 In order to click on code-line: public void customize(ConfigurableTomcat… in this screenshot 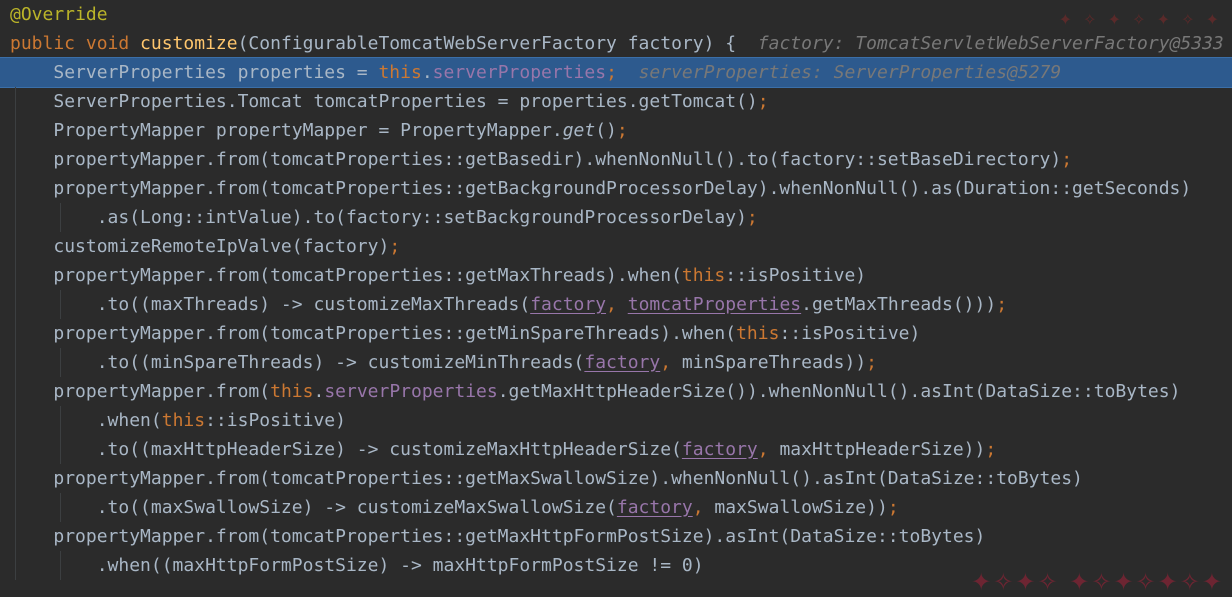, I will do `click(616, 43)`.